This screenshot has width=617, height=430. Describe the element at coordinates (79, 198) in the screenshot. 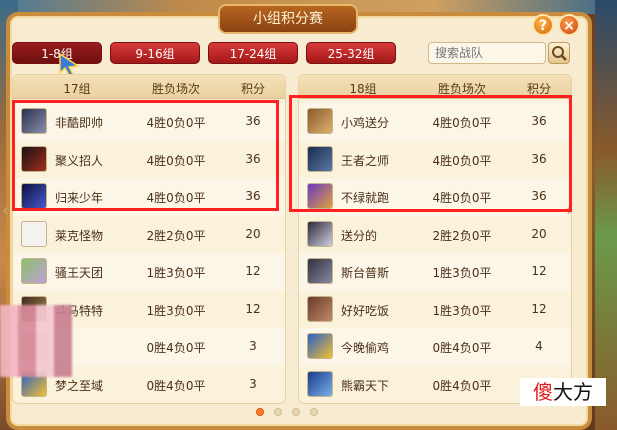

I see `team-name: 归来少年` at that location.